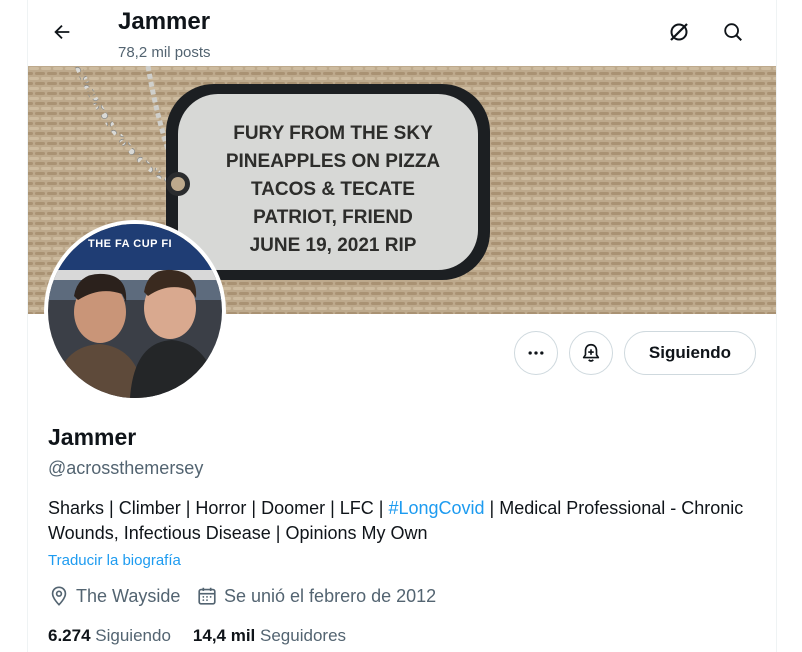  I want to click on more-icon, so click(536, 353).